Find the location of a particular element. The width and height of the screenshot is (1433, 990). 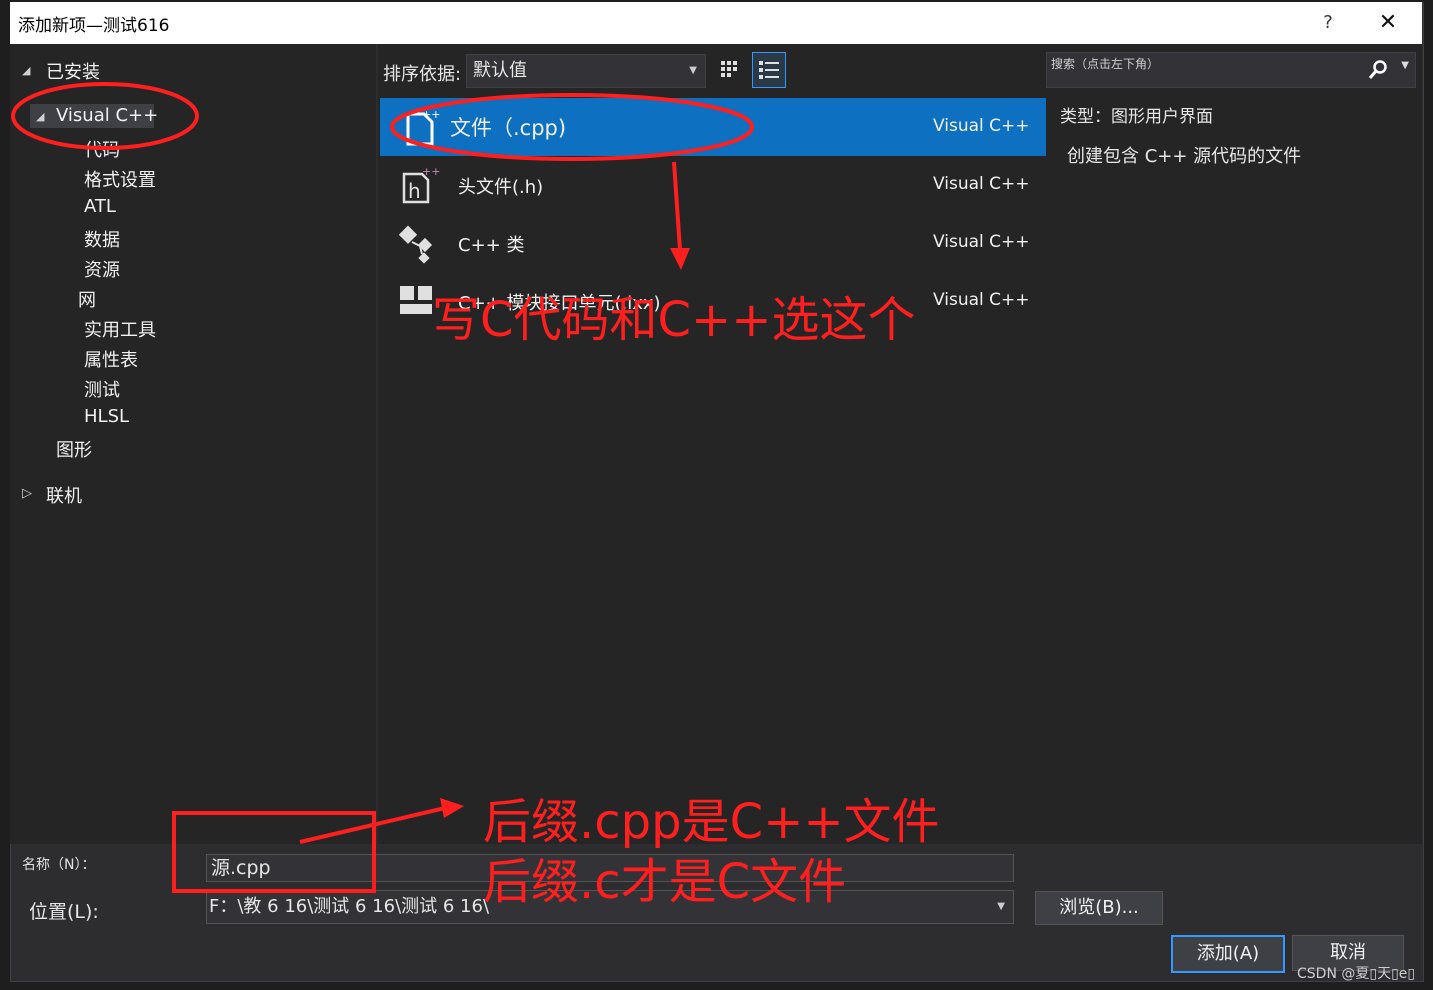

template-name: 文件（.cpp) is located at coordinates (508, 128).